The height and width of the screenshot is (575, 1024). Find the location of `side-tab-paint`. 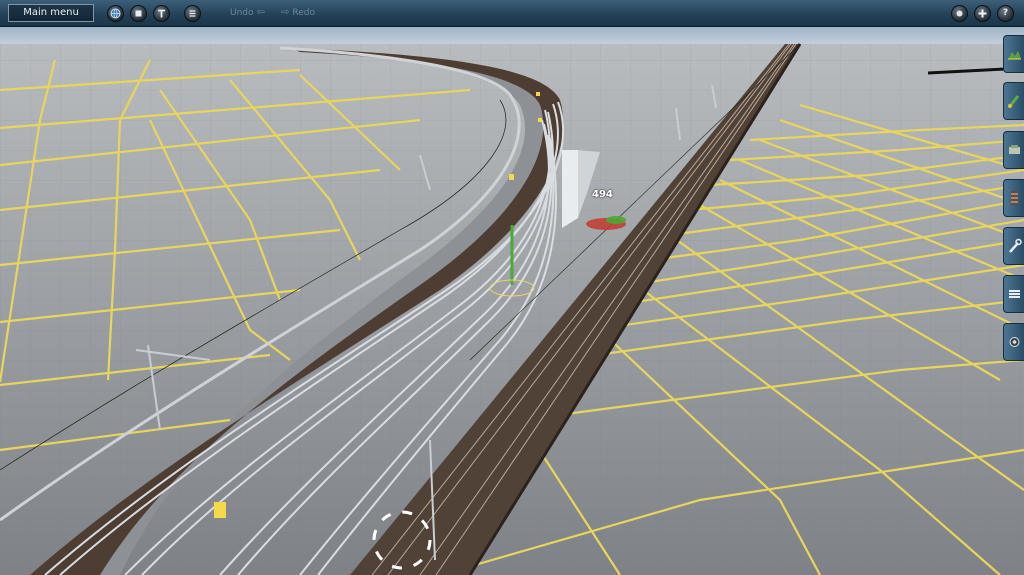

side-tab-paint is located at coordinates (1013, 101).